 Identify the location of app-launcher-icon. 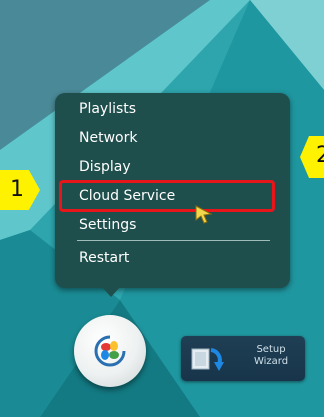
(110, 353).